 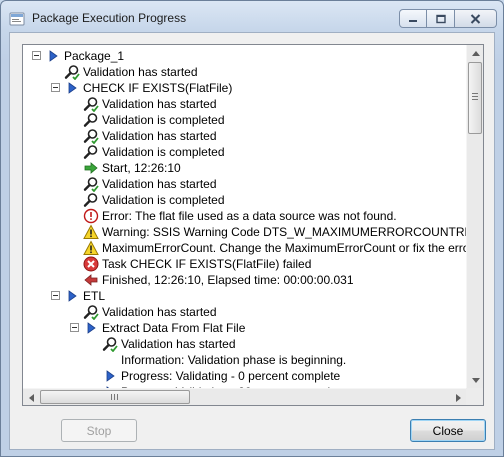 What do you see at coordinates (94, 56) in the screenshot?
I see `tree-node-label: Package_1` at bounding box center [94, 56].